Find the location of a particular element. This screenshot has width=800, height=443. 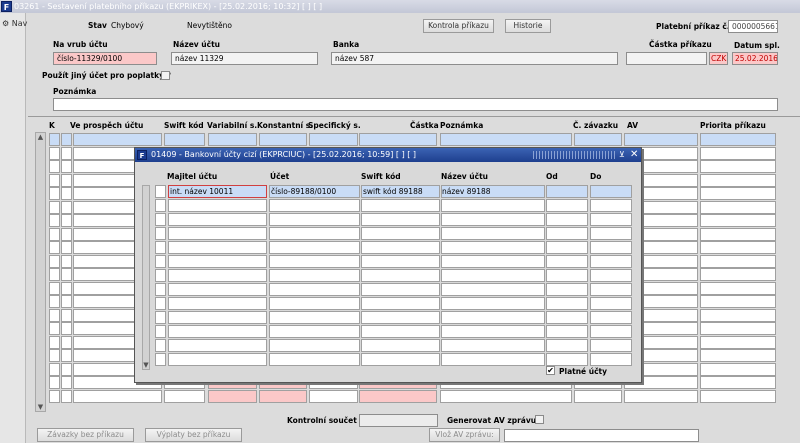

platne-ucty-checkbox: ✔ is located at coordinates (550, 370).